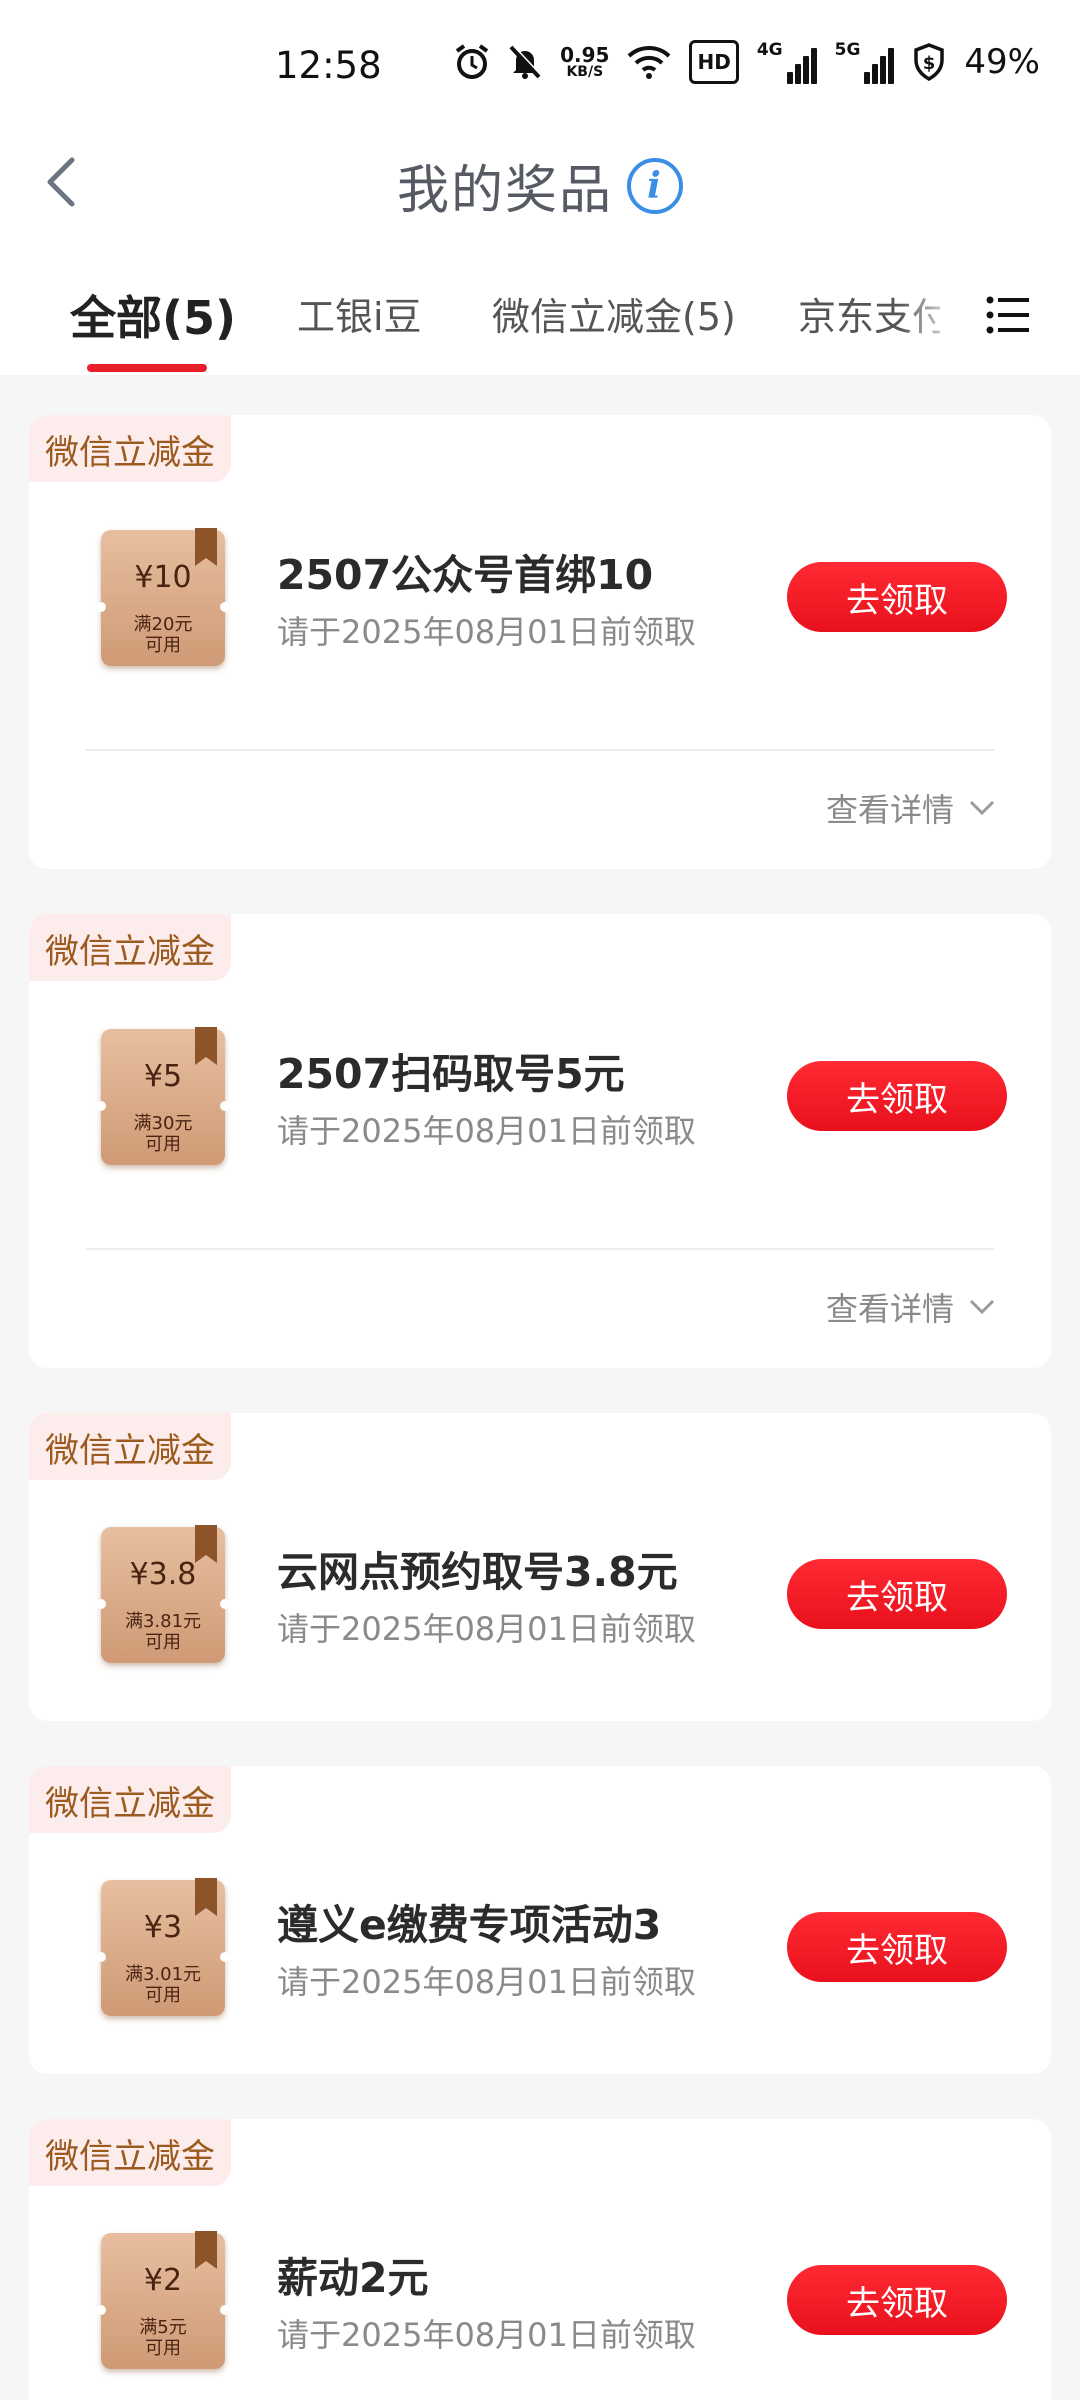  I want to click on coupon-amount: ¥3.8, so click(163, 1574).